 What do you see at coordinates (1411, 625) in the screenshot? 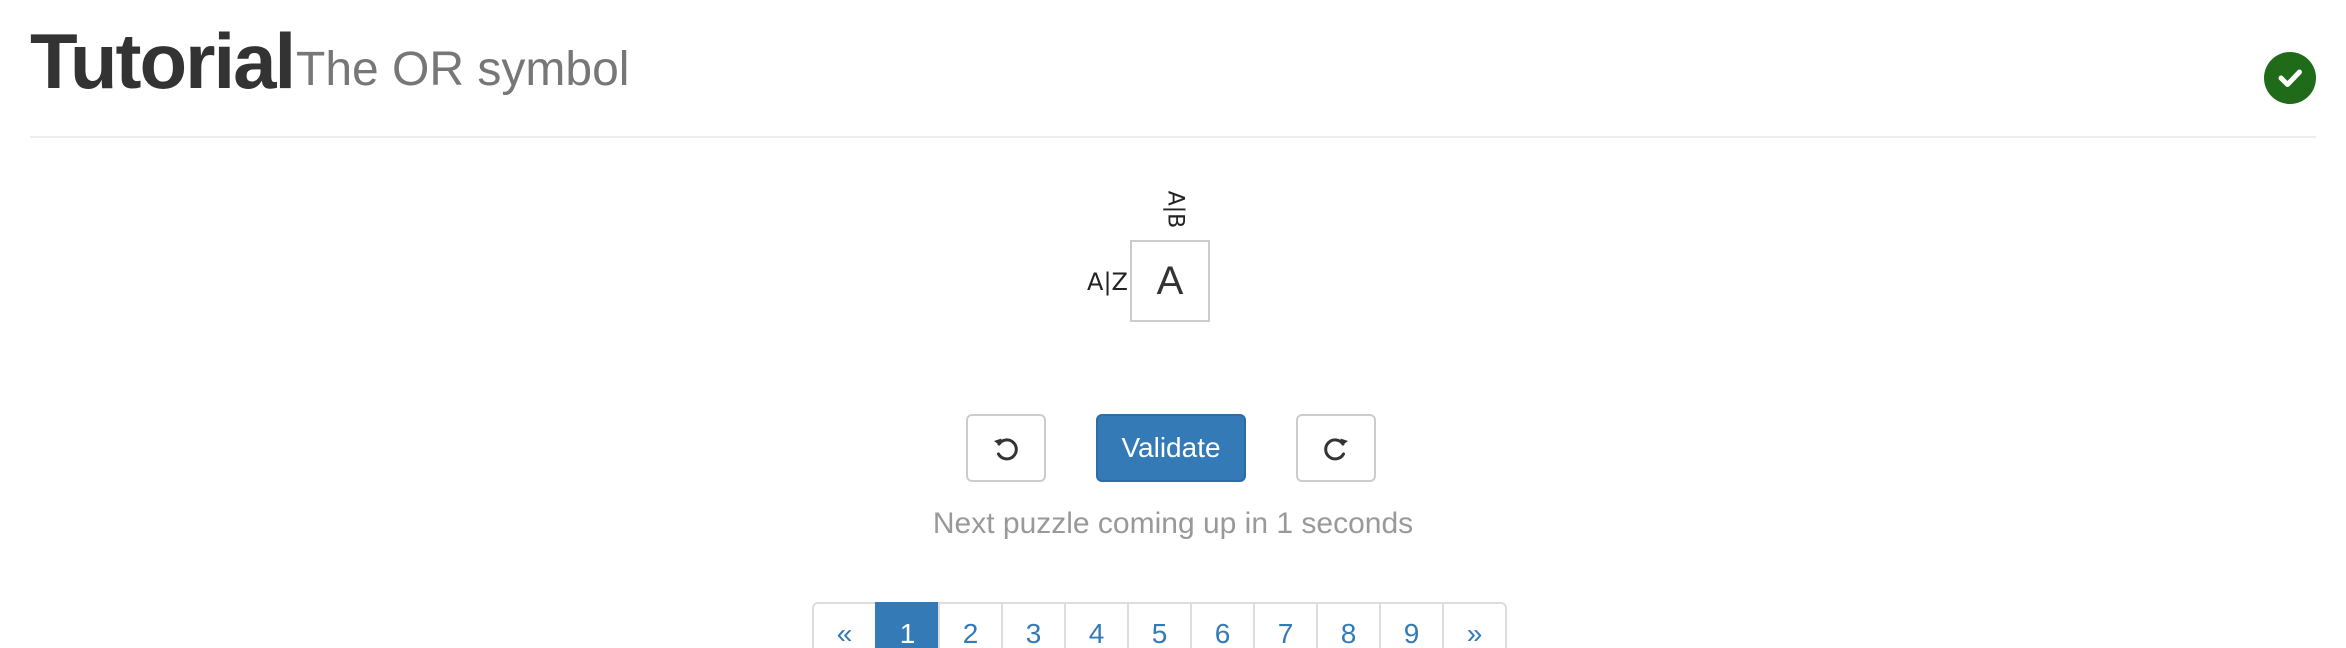
I see `pagination-page-9: 9` at bounding box center [1411, 625].